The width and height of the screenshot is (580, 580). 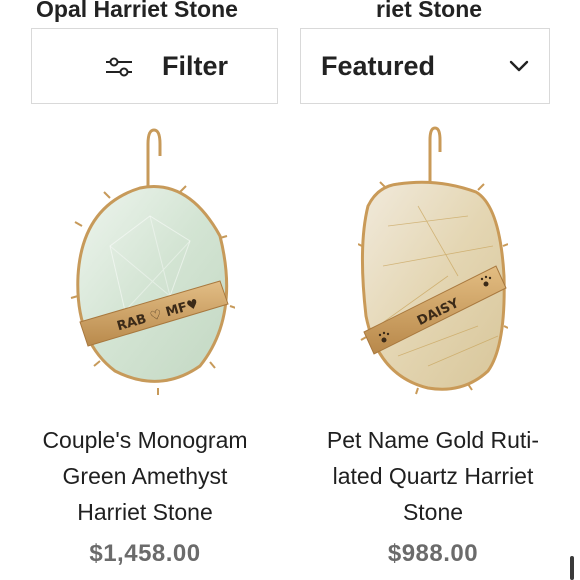 What do you see at coordinates (152, 261) in the screenshot?
I see `product-image-green-amethyst: RAB ♡ MF♥` at bounding box center [152, 261].